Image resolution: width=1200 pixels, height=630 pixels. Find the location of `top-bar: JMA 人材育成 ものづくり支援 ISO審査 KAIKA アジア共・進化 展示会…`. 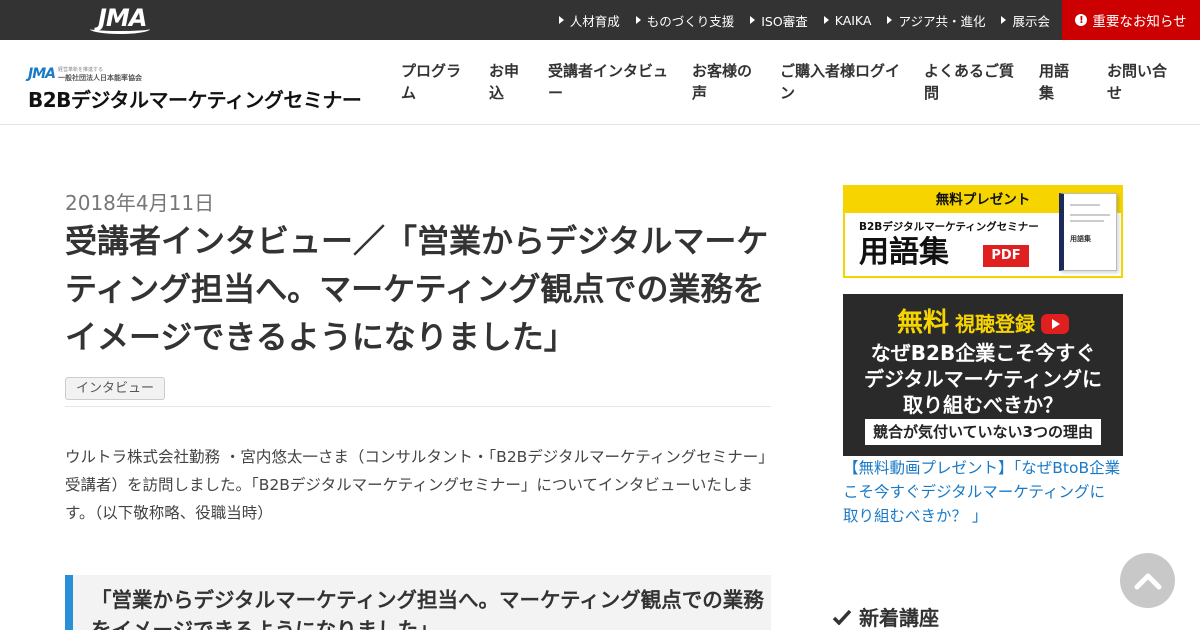

top-bar: JMA 人材育成 ものづくり支援 ISO審査 KAIKA アジア共・進化 展示会… is located at coordinates (600, 20).